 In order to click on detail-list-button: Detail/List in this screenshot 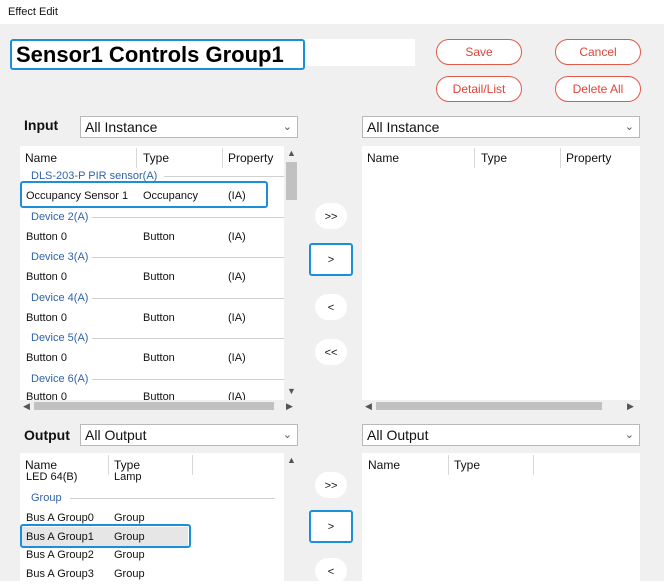, I will do `click(479, 89)`.